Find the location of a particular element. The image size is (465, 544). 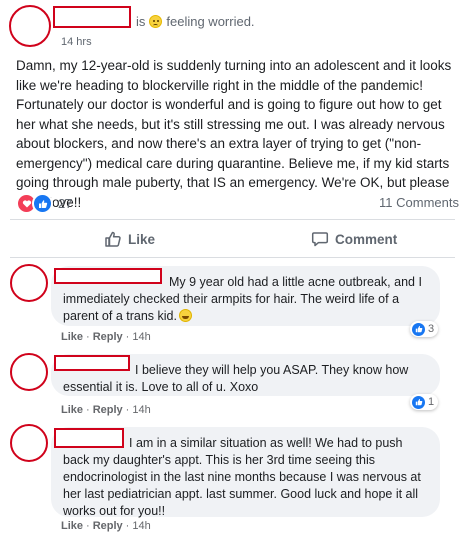

comment-reaction-badge: 1 is located at coordinates (424, 402).